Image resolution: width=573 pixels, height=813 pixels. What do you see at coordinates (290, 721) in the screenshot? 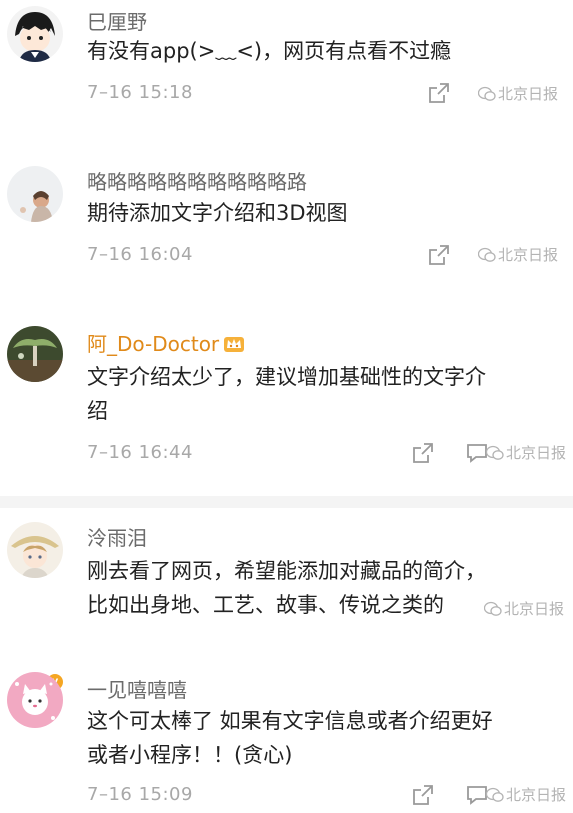
I see `comment-text-line: 这个可太棒了 如果有文字信息或者介绍更好` at bounding box center [290, 721].